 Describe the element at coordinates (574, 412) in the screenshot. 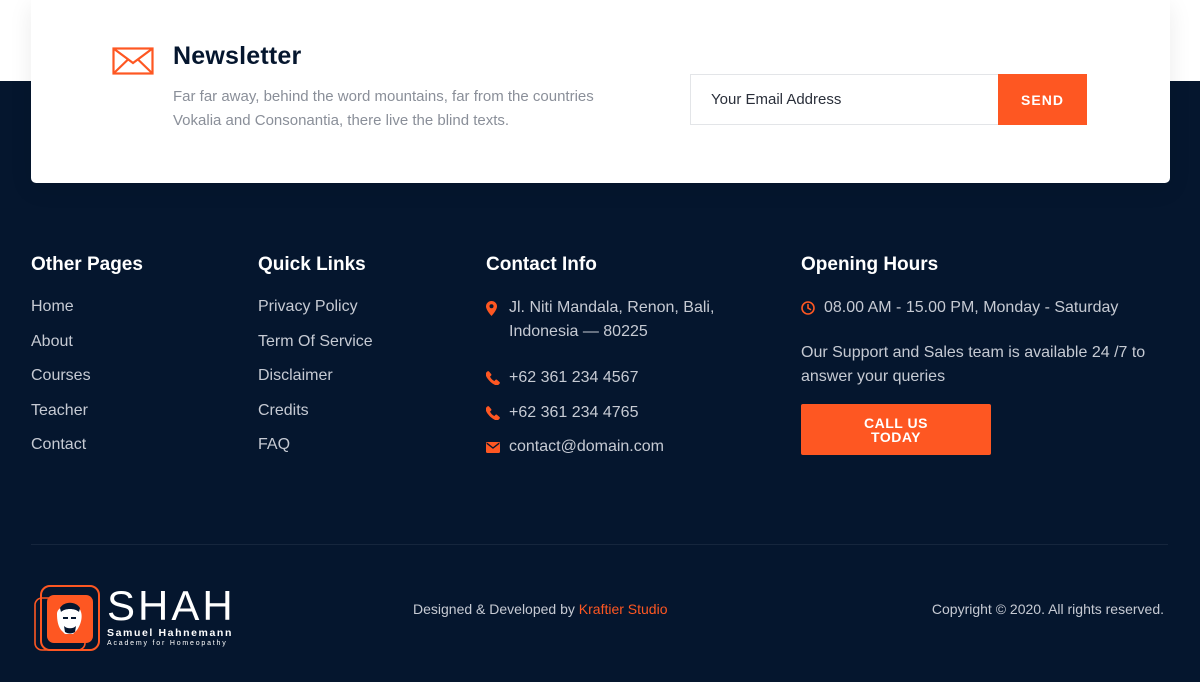

I see `contact-phone-2-text: +62 361 234 4765` at that location.